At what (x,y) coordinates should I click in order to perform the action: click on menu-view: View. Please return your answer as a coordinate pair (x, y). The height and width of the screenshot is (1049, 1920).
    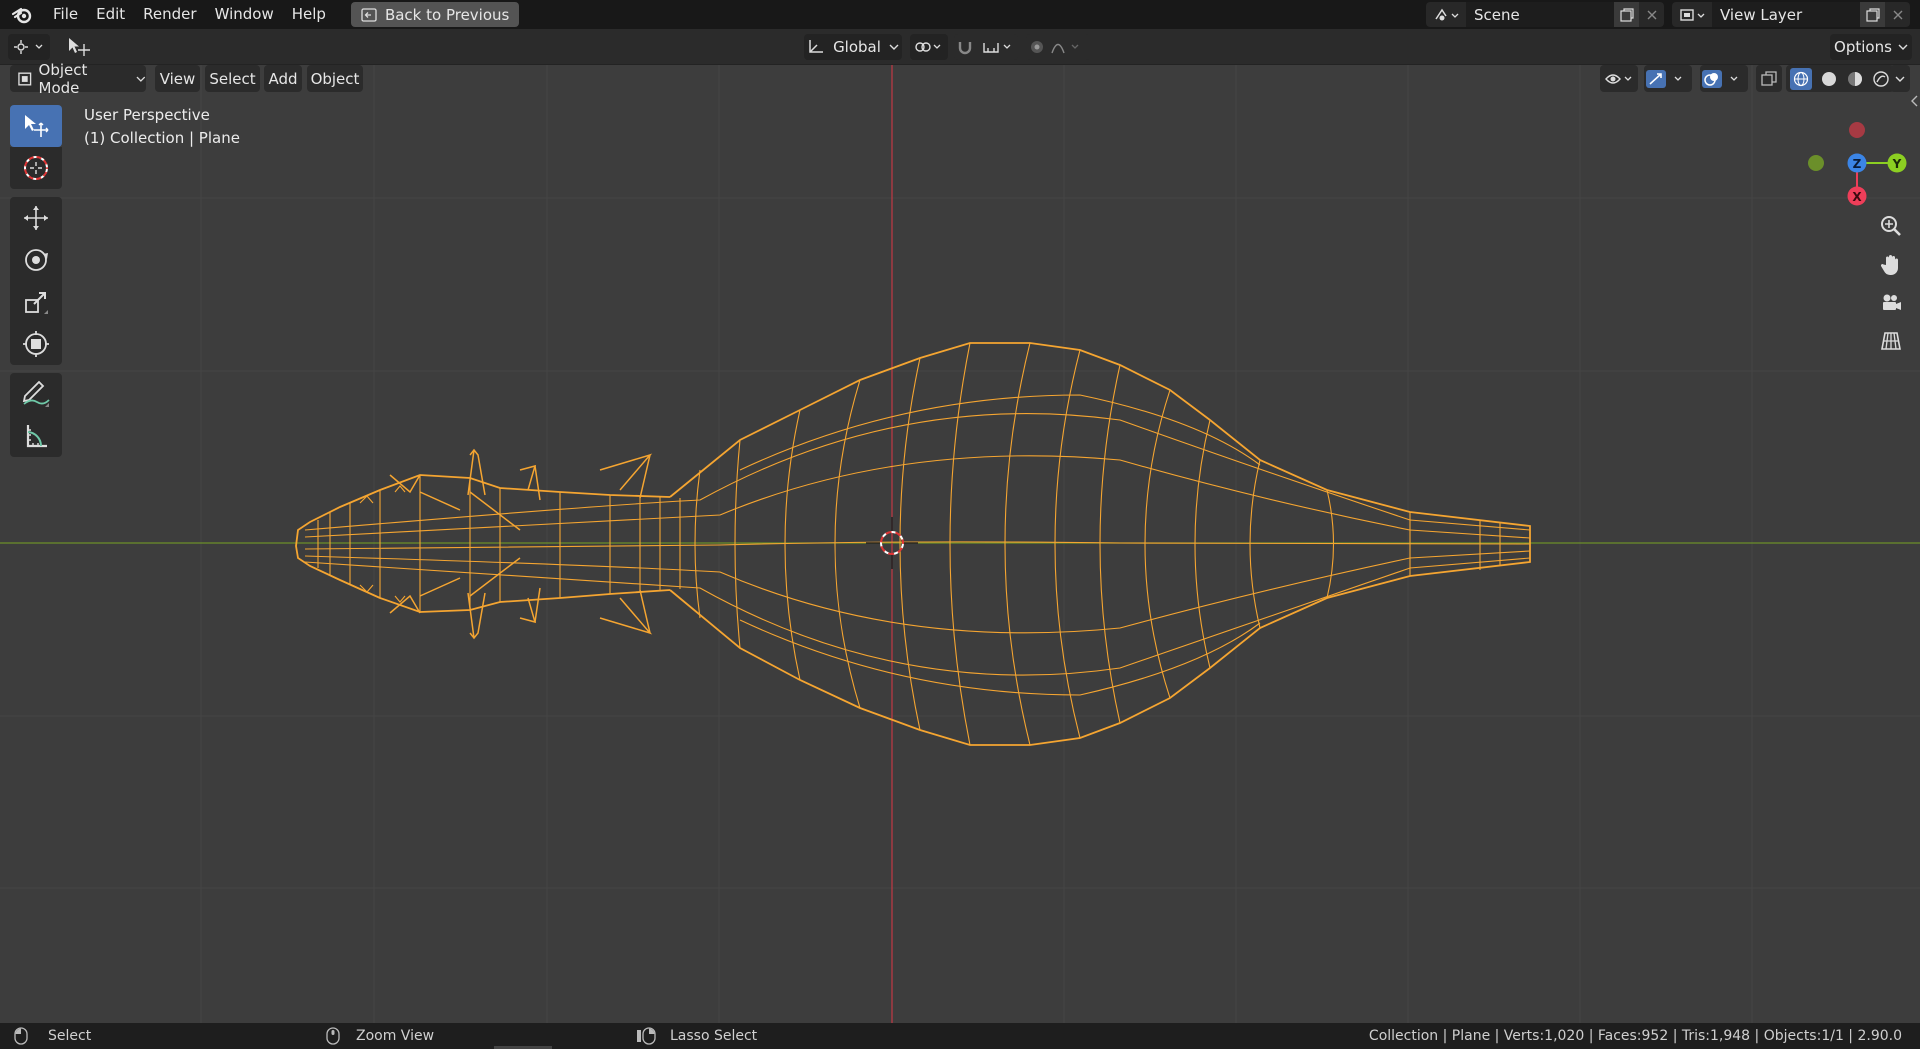
    Looking at the image, I should click on (177, 78).